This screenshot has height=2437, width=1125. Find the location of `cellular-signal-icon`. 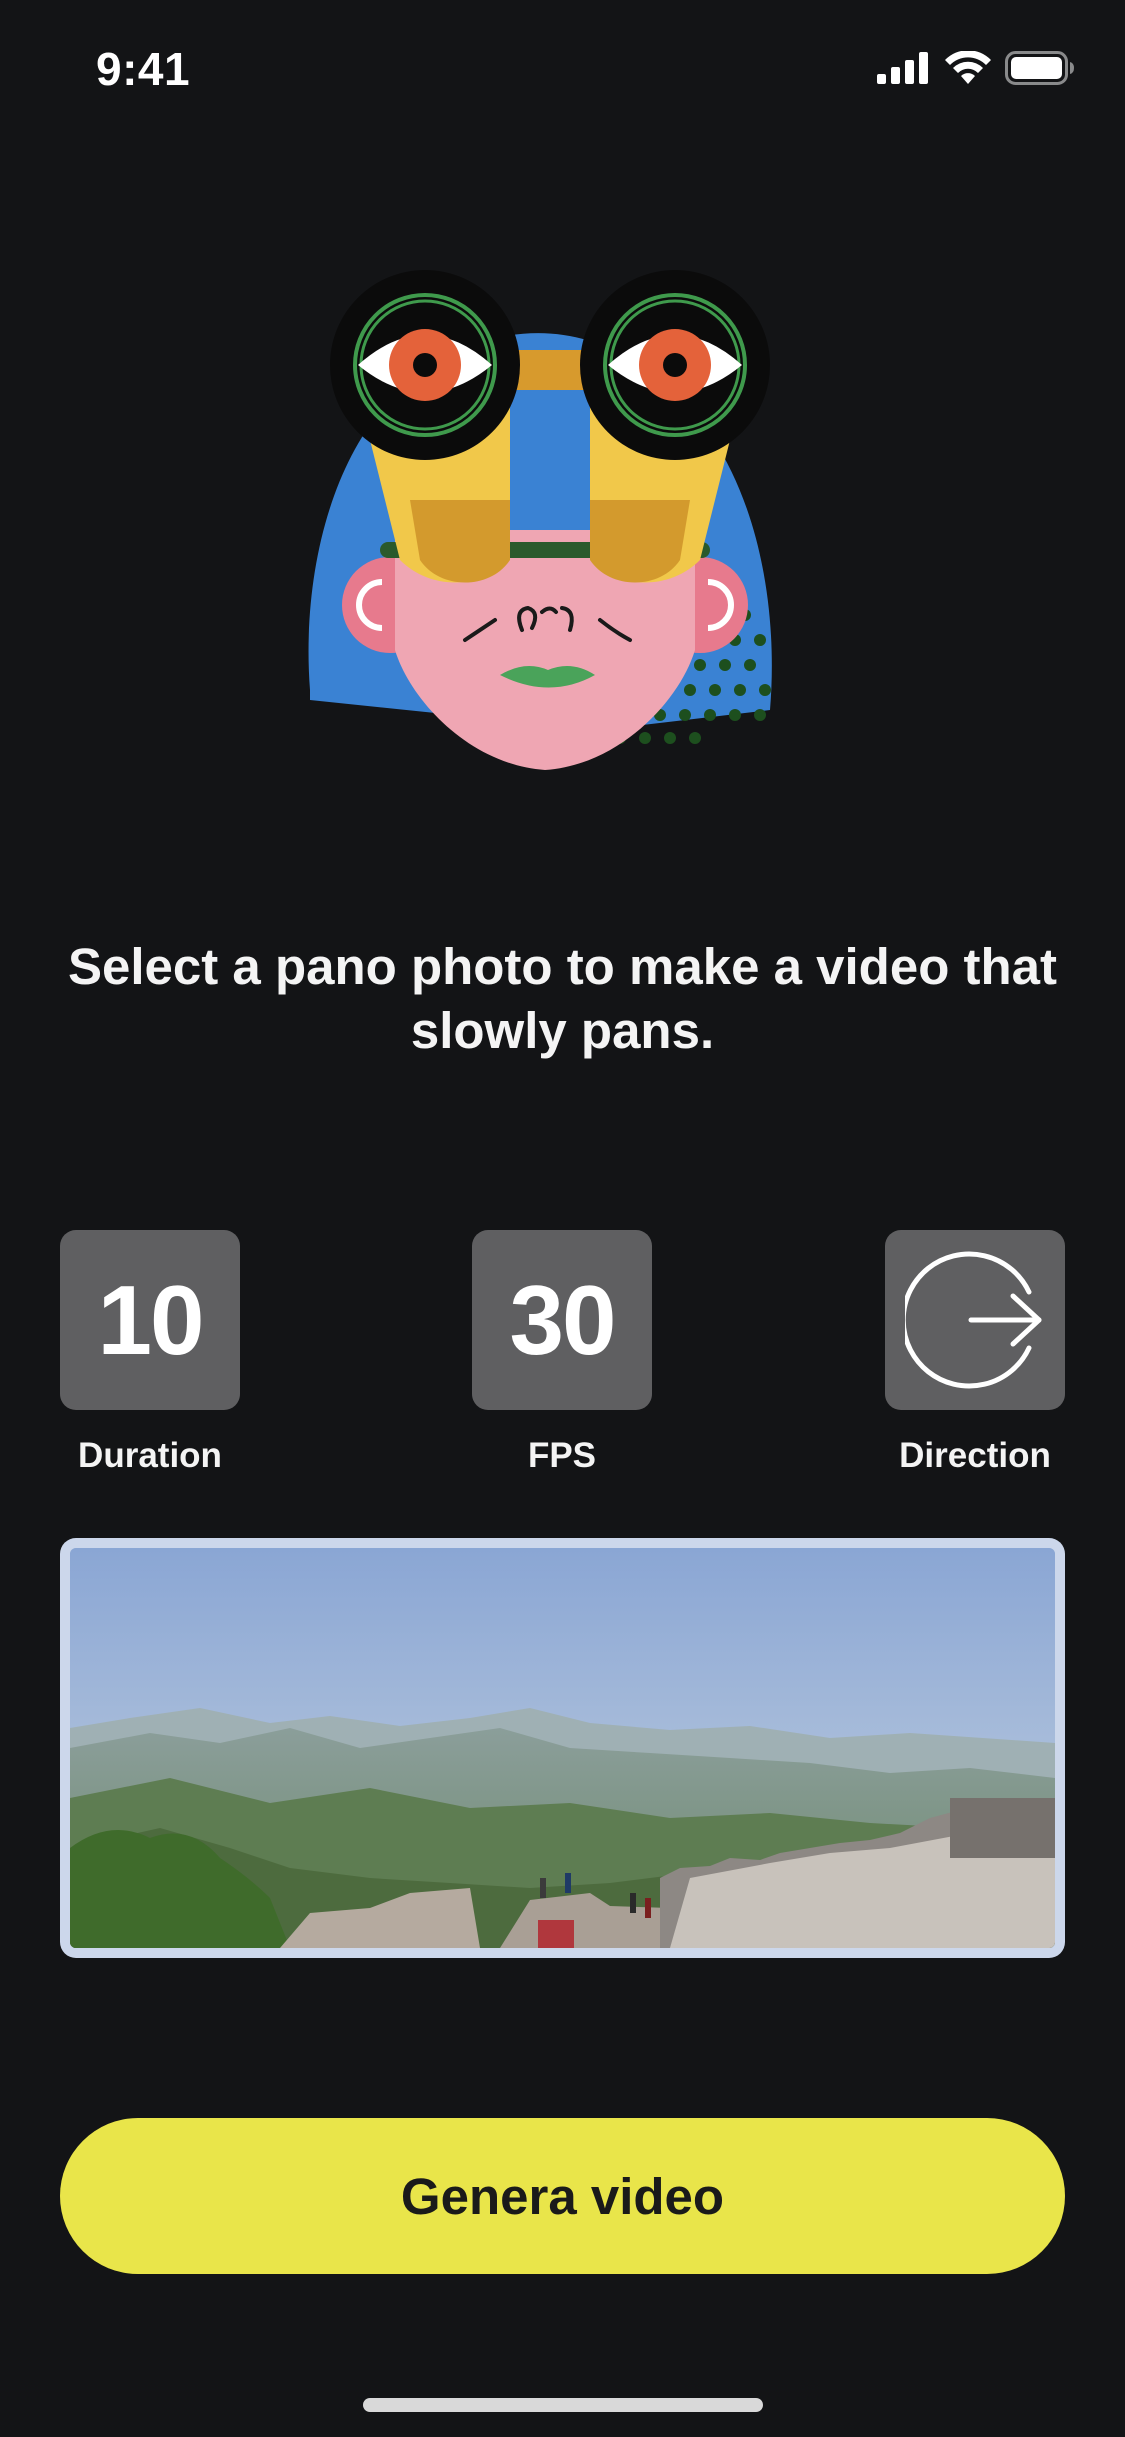

cellular-signal-icon is located at coordinates (902, 68).